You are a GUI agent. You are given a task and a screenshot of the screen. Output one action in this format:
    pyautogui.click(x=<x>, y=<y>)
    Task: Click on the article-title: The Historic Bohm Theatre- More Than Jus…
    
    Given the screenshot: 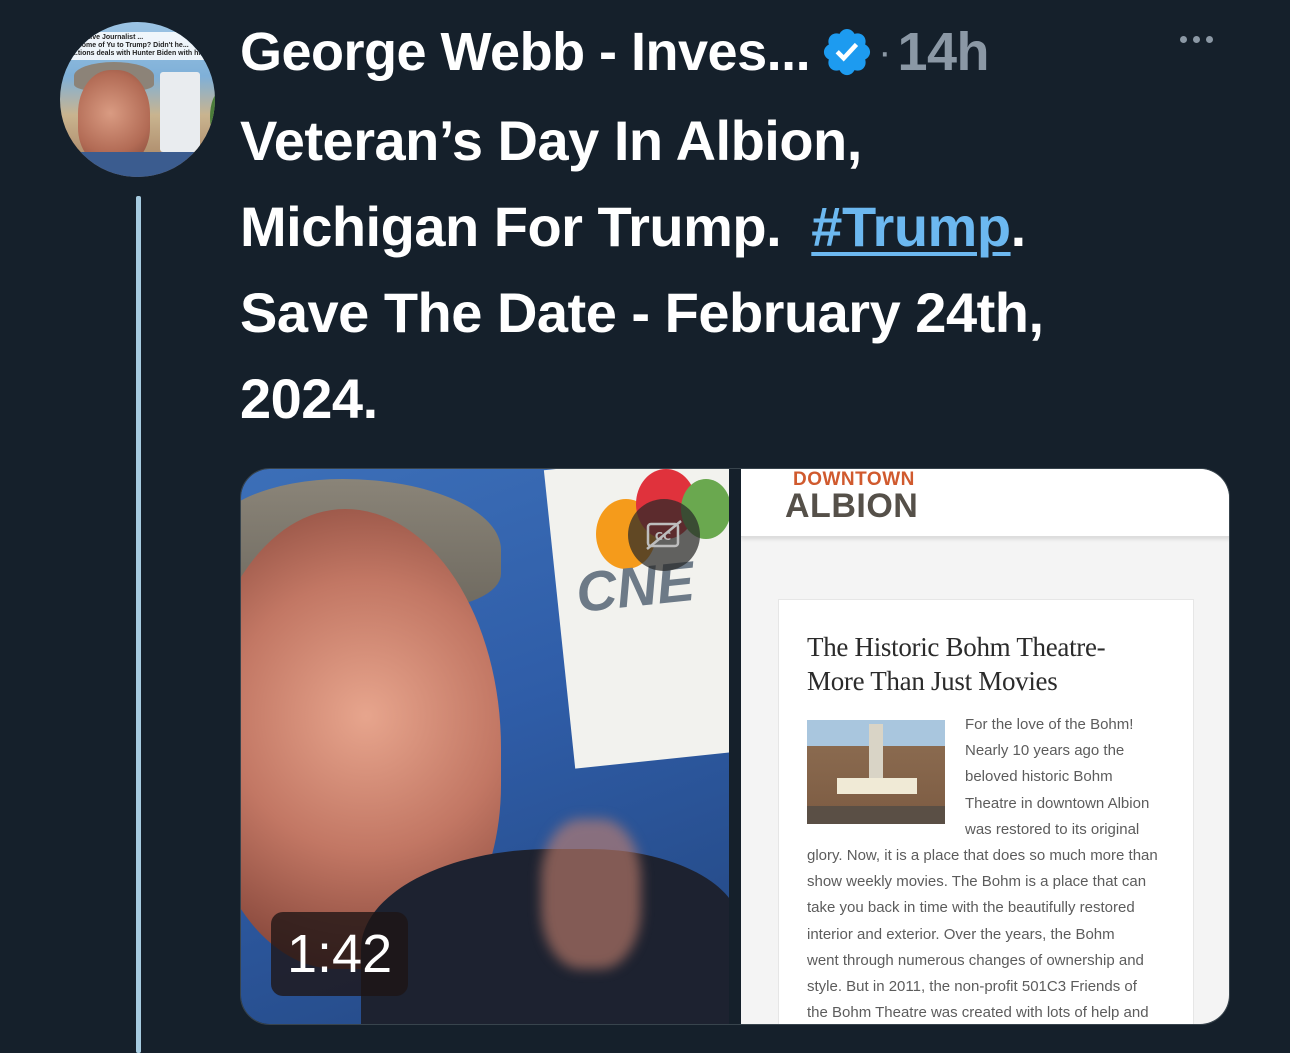 What is the action you would take?
    pyautogui.click(x=992, y=664)
    